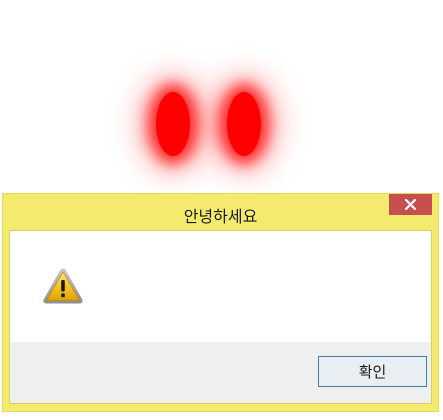  What do you see at coordinates (372, 371) in the screenshot?
I see `ok-button: 확인` at bounding box center [372, 371].